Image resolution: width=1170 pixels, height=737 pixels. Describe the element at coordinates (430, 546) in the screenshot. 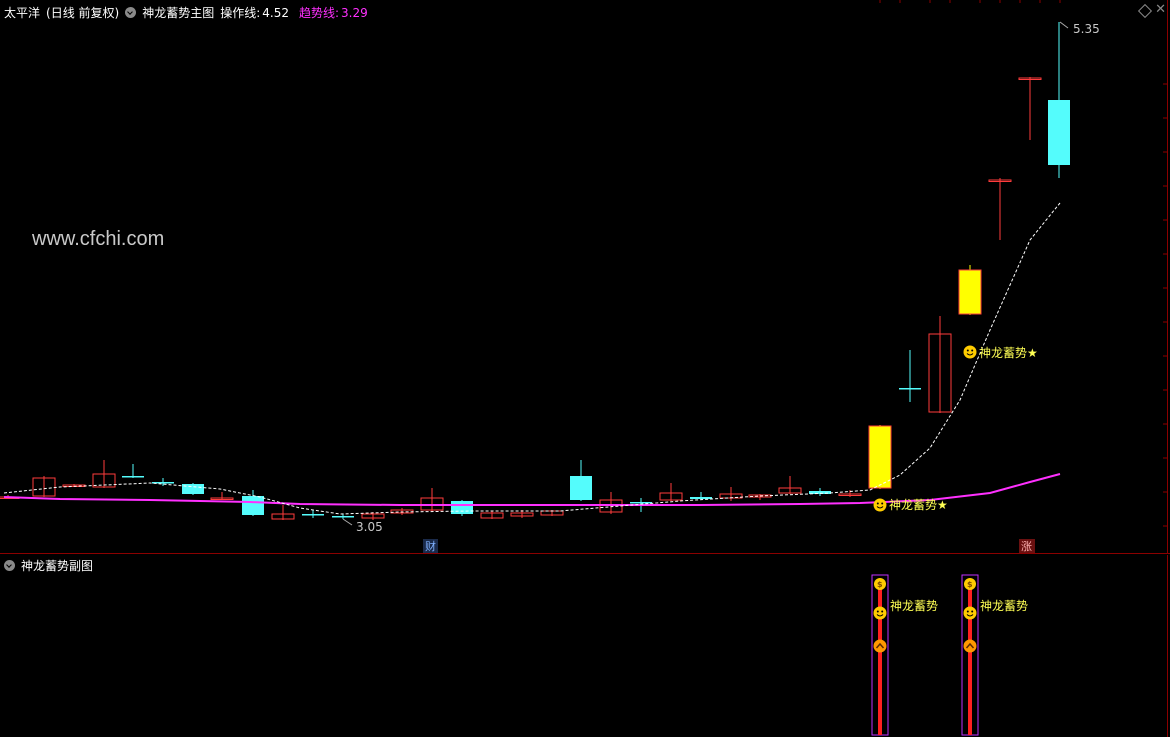

I see `cai-marker: 财` at that location.